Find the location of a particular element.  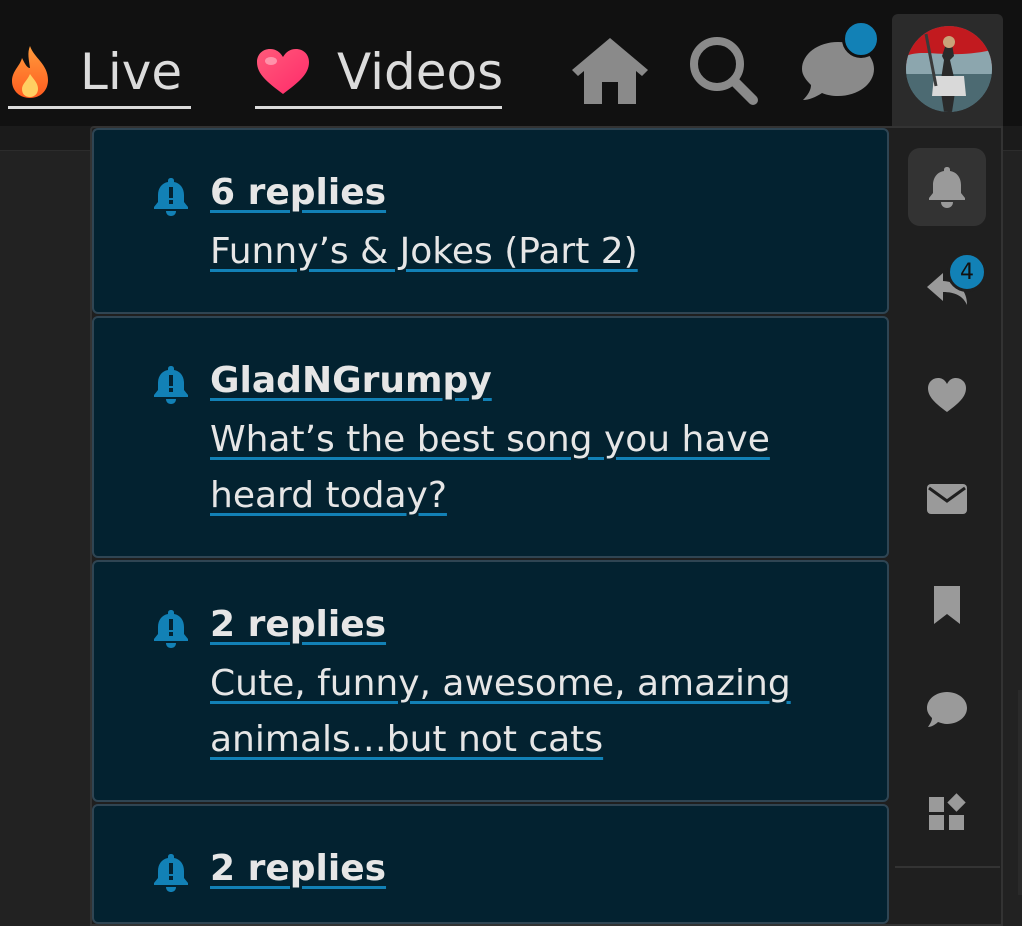

mail-icon is located at coordinates (947, 499).